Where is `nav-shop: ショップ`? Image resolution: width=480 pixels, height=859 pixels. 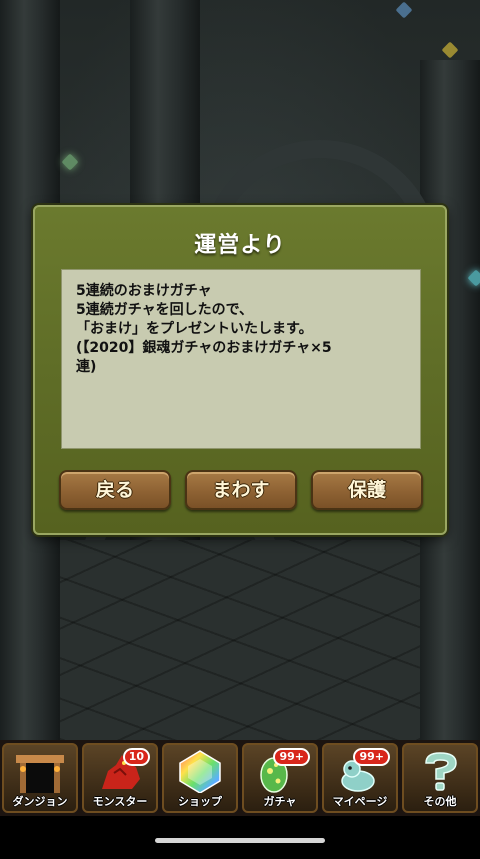
nav-shop: ショップ is located at coordinates (200, 778).